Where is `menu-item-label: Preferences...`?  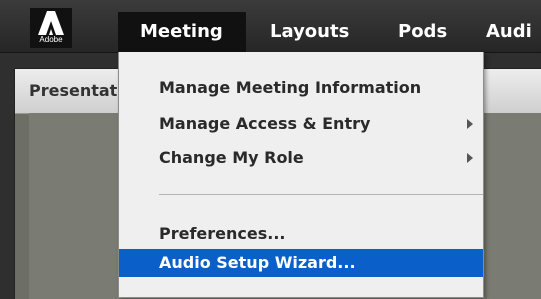
menu-item-label: Preferences... is located at coordinates (222, 233).